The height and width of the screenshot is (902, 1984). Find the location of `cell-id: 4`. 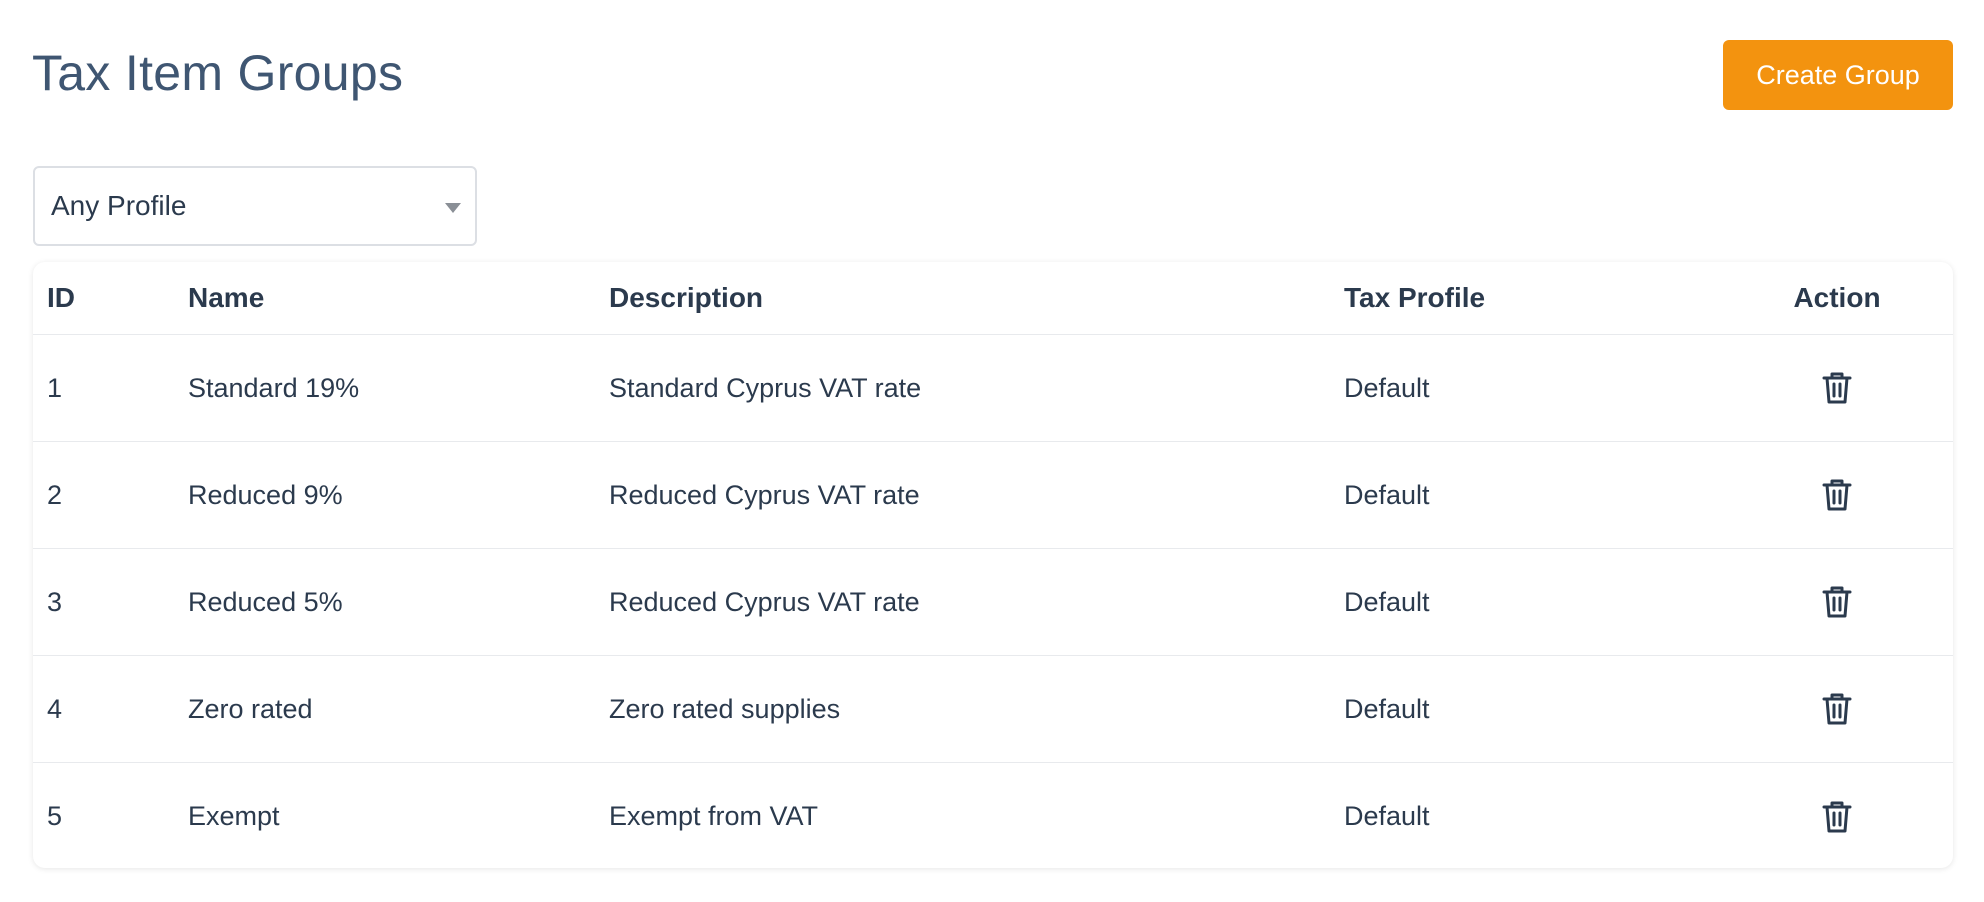

cell-id: 4 is located at coordinates (55, 708).